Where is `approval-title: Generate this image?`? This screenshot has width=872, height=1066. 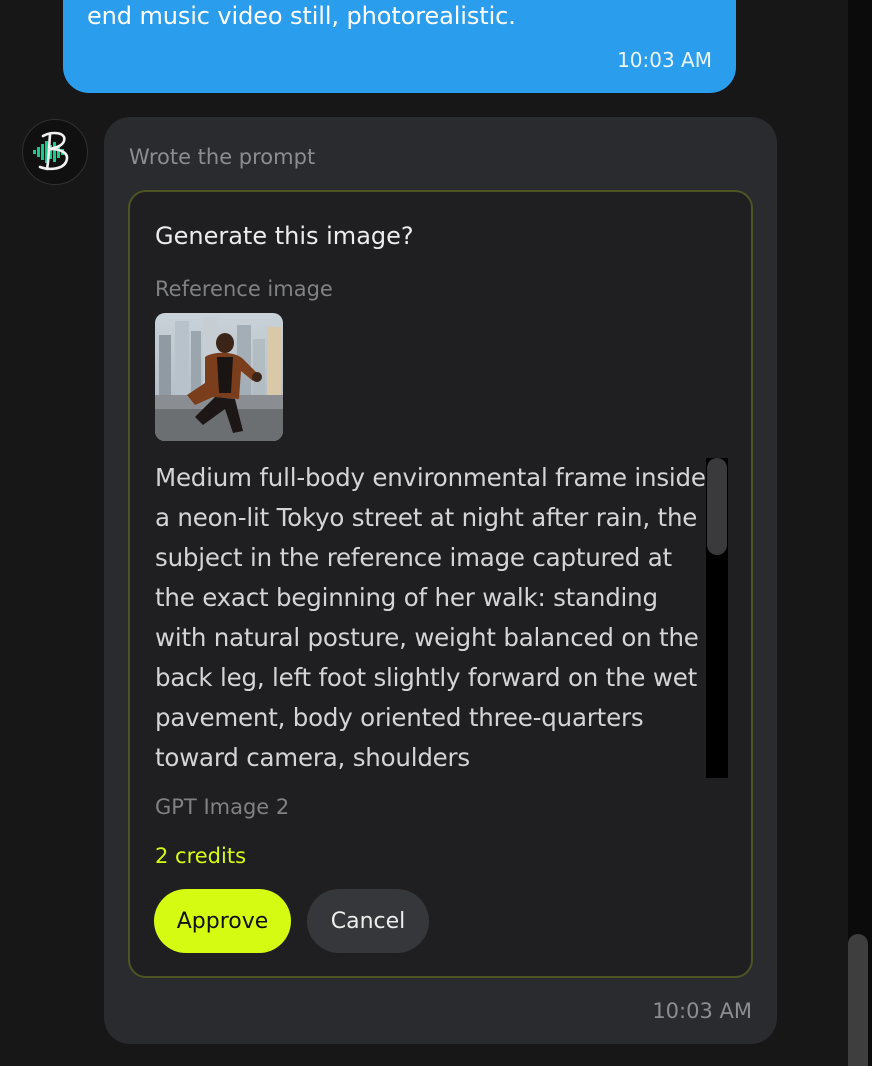 approval-title: Generate this image? is located at coordinates (284, 236).